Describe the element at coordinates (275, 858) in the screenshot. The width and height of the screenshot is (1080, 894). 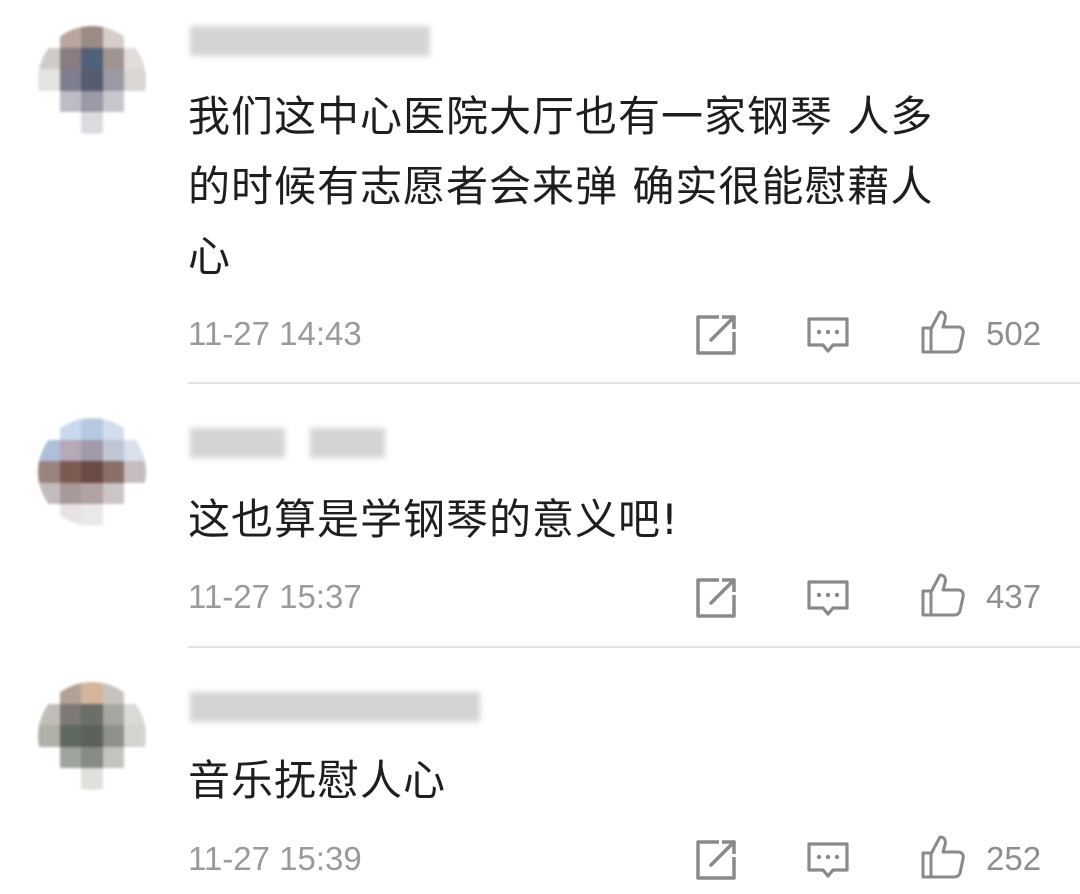
I see `comment-time: 11-27 15:39` at that location.